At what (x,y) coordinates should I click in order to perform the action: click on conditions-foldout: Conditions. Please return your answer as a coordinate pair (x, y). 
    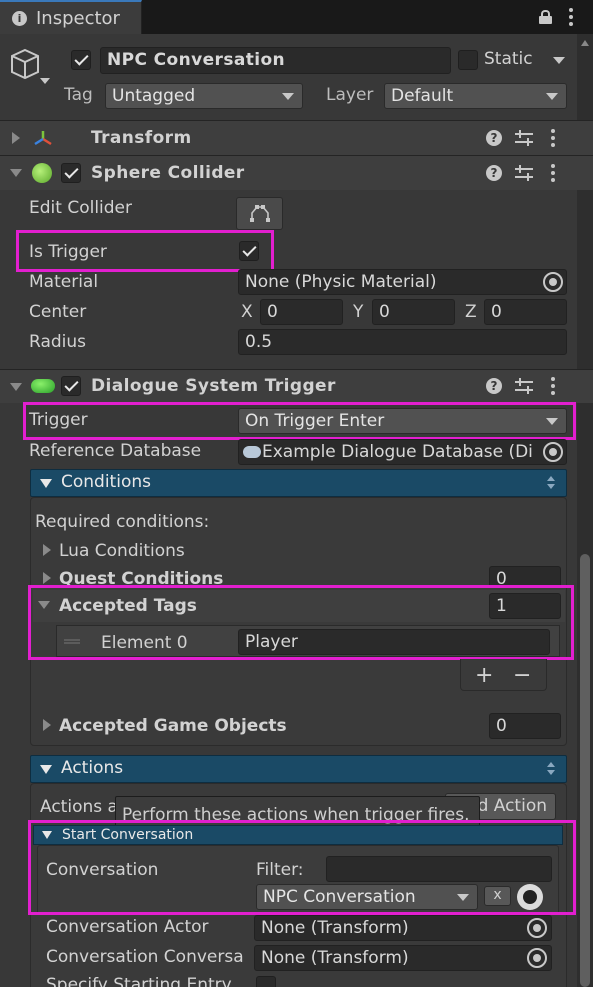
    Looking at the image, I should click on (298, 483).